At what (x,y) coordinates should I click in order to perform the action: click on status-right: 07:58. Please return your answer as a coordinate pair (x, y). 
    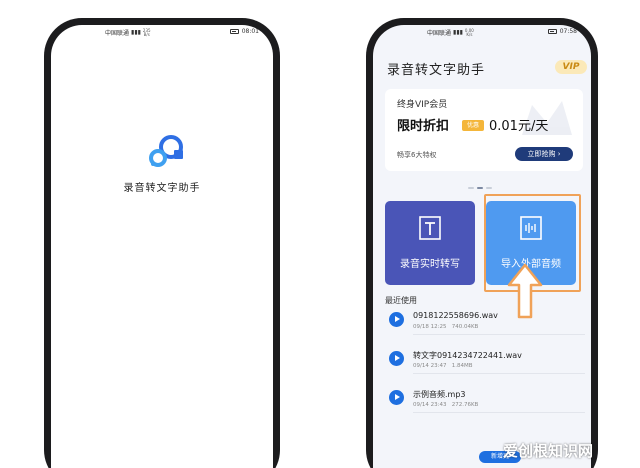
    Looking at the image, I should click on (562, 31).